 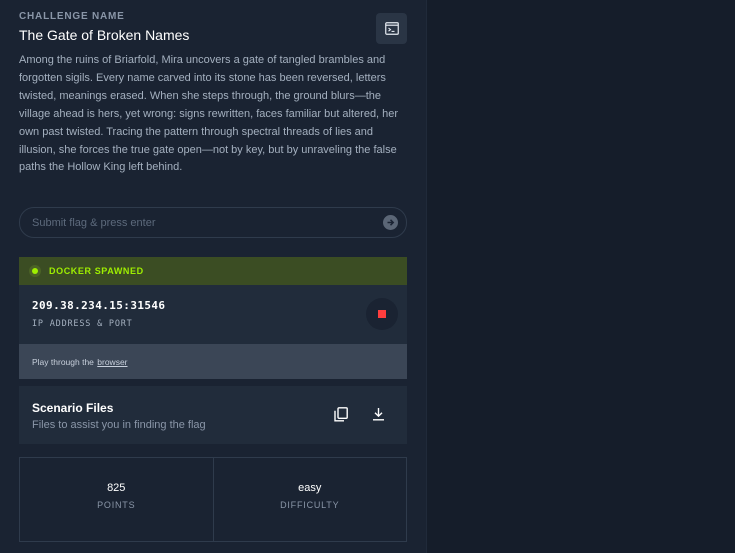 I want to click on submit-flag-button, so click(x=390, y=222).